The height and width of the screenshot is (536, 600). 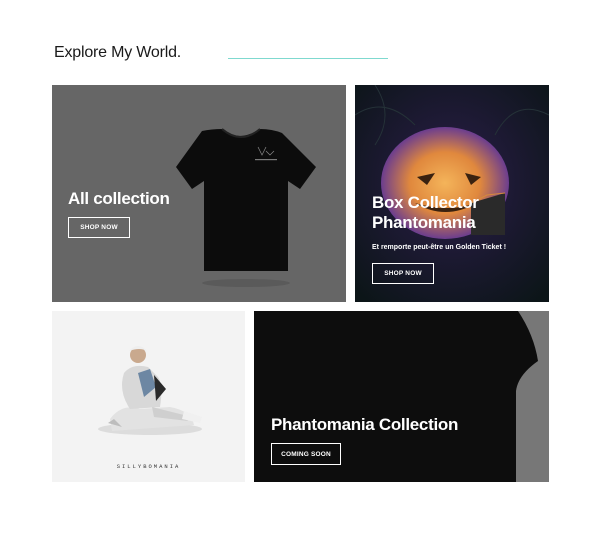 I want to click on card-sillybomania: SILLYBOMANIA, so click(x=148, y=396).